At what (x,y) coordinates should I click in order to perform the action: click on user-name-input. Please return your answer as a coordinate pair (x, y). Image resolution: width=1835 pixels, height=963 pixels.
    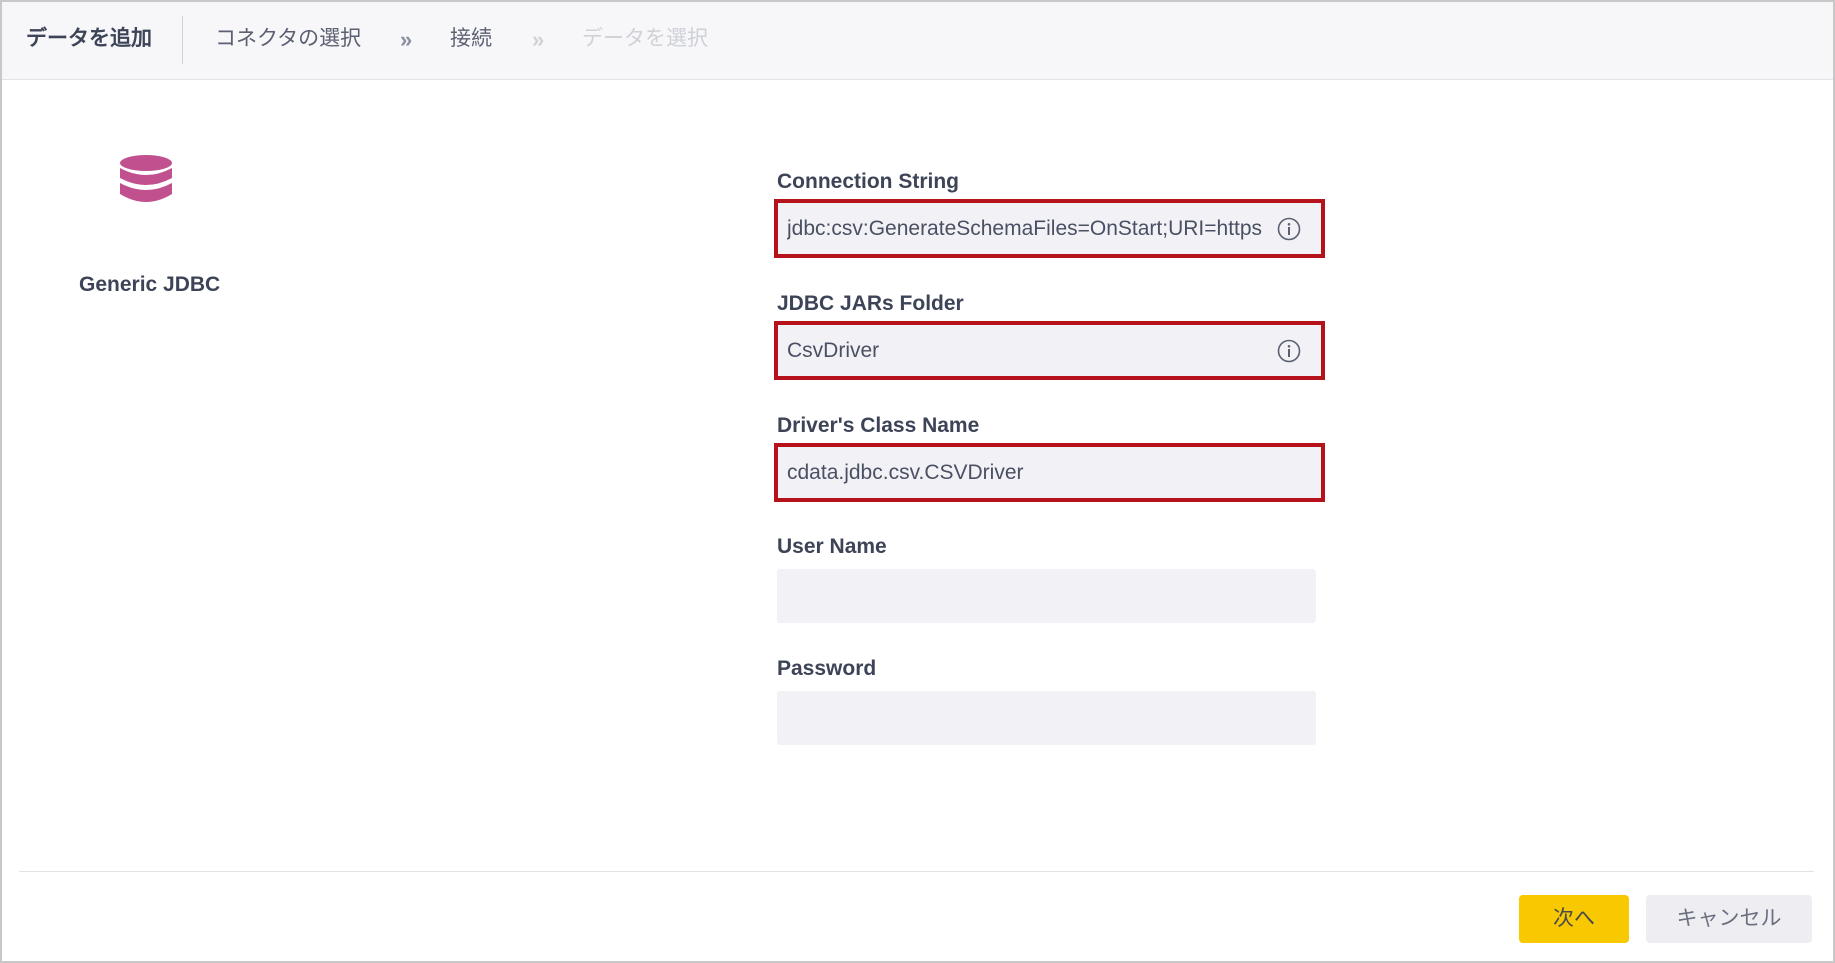
    Looking at the image, I should click on (1046, 596).